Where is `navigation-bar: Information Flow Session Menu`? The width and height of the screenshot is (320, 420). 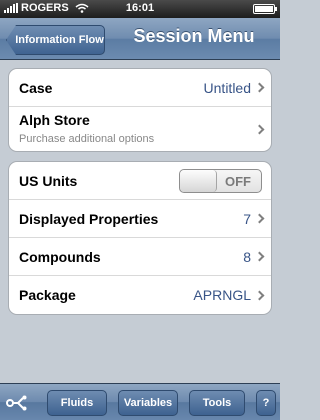
navigation-bar: Information Flow Session Menu is located at coordinates (140, 39).